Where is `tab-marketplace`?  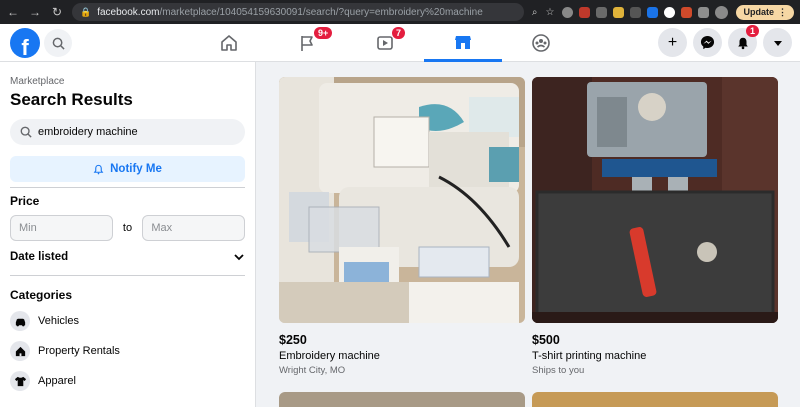 tab-marketplace is located at coordinates (463, 43).